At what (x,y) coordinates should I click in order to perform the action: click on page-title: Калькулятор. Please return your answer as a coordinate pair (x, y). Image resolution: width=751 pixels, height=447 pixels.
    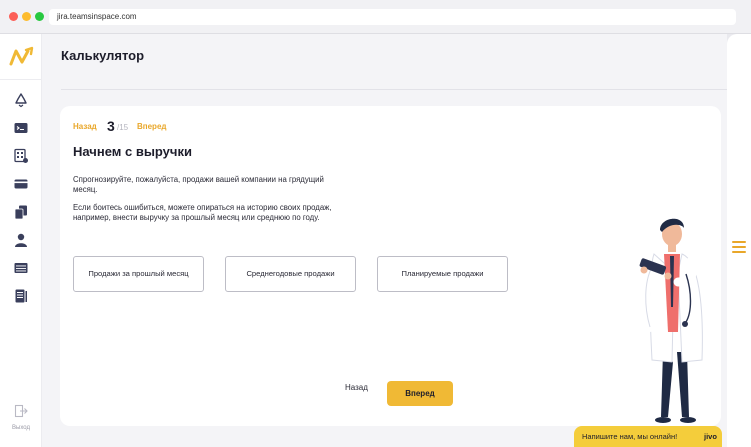
    Looking at the image, I should click on (103, 55).